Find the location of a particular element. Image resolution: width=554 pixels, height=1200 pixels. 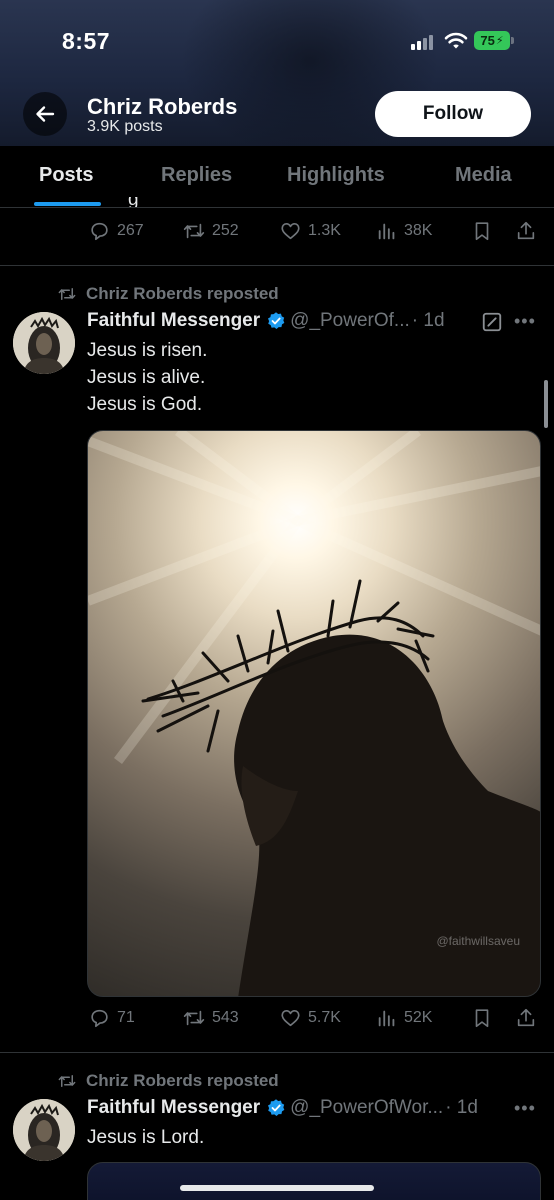

status-time: 8:57 is located at coordinates (86, 41).